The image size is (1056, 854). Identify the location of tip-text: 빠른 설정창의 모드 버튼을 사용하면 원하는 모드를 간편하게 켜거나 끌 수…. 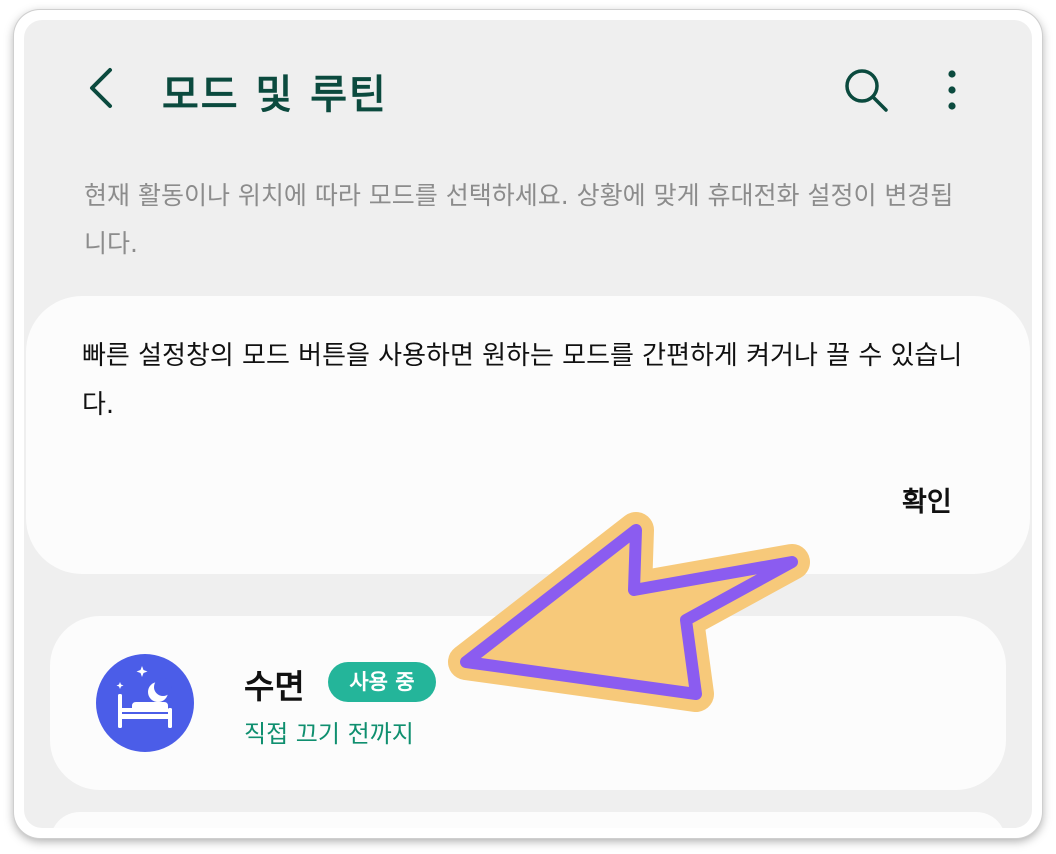
(522, 380).